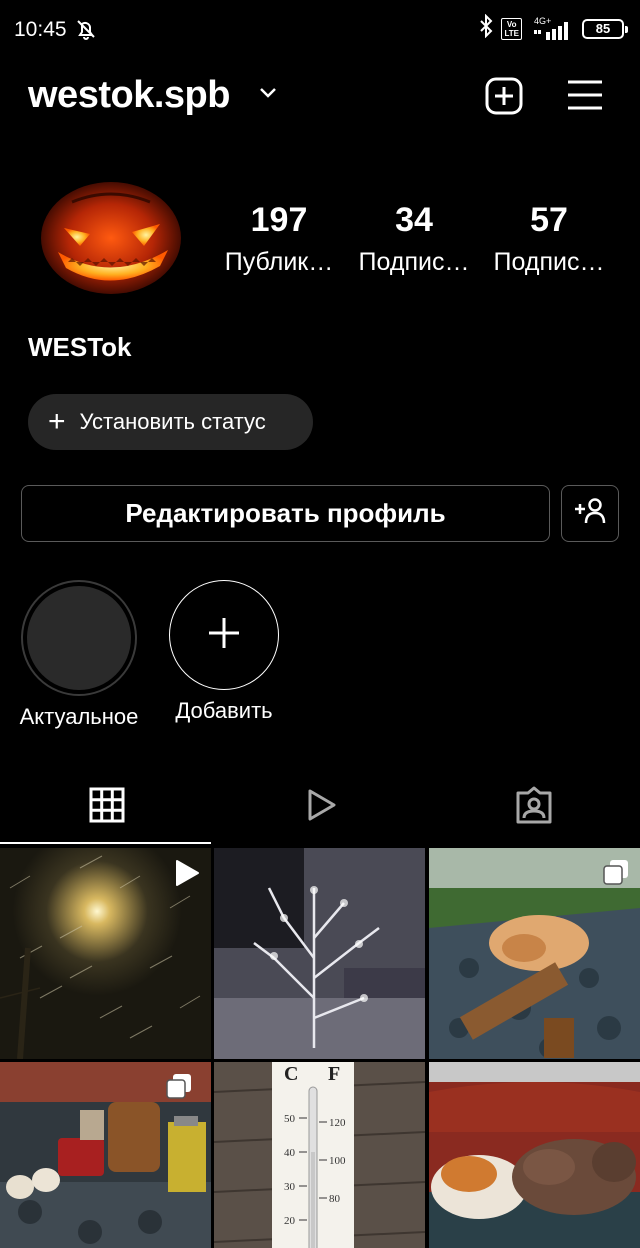 The height and width of the screenshot is (1248, 640). I want to click on plus-icon: +, so click(57, 421).